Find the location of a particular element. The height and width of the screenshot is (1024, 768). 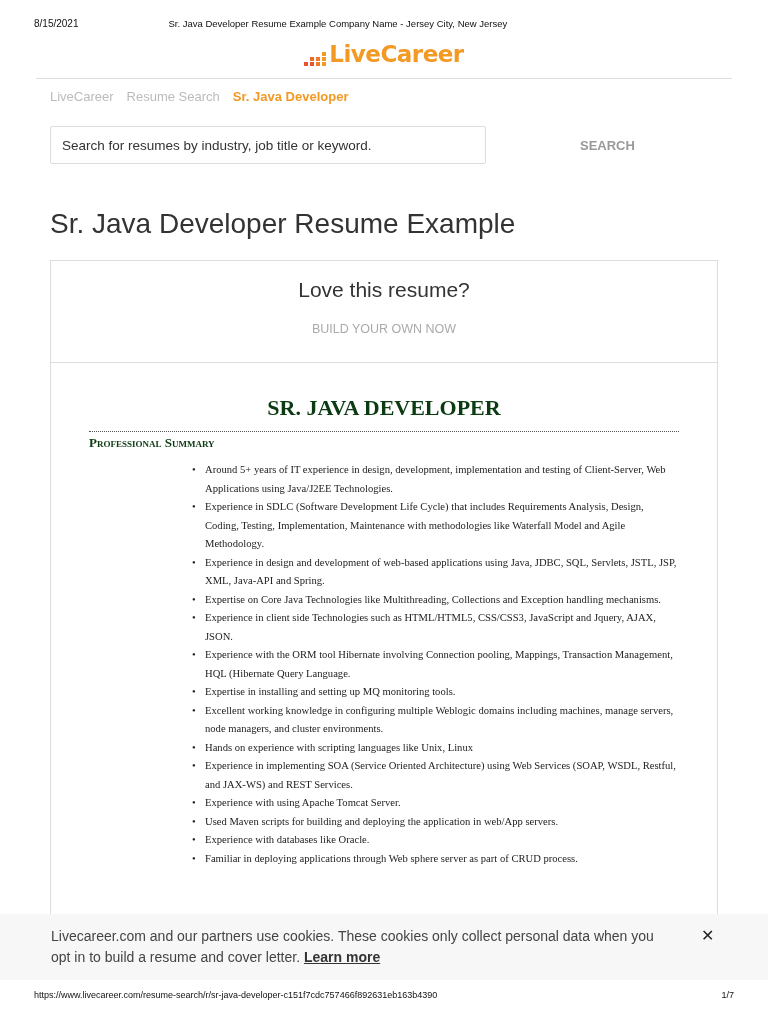

summary-bullet: Around 5+ years of IT experience in design, development, implementation and testing of Client-Server, Web Applications using Java/J2EE Technologies. is located at coordinates (436, 479).